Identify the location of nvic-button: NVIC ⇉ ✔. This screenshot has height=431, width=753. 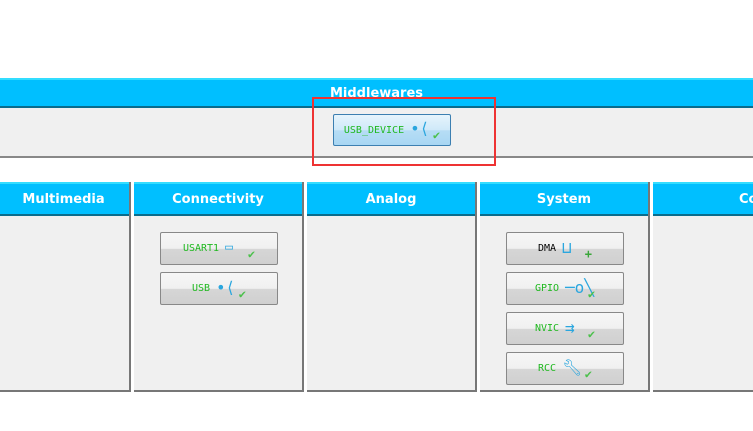
(565, 328).